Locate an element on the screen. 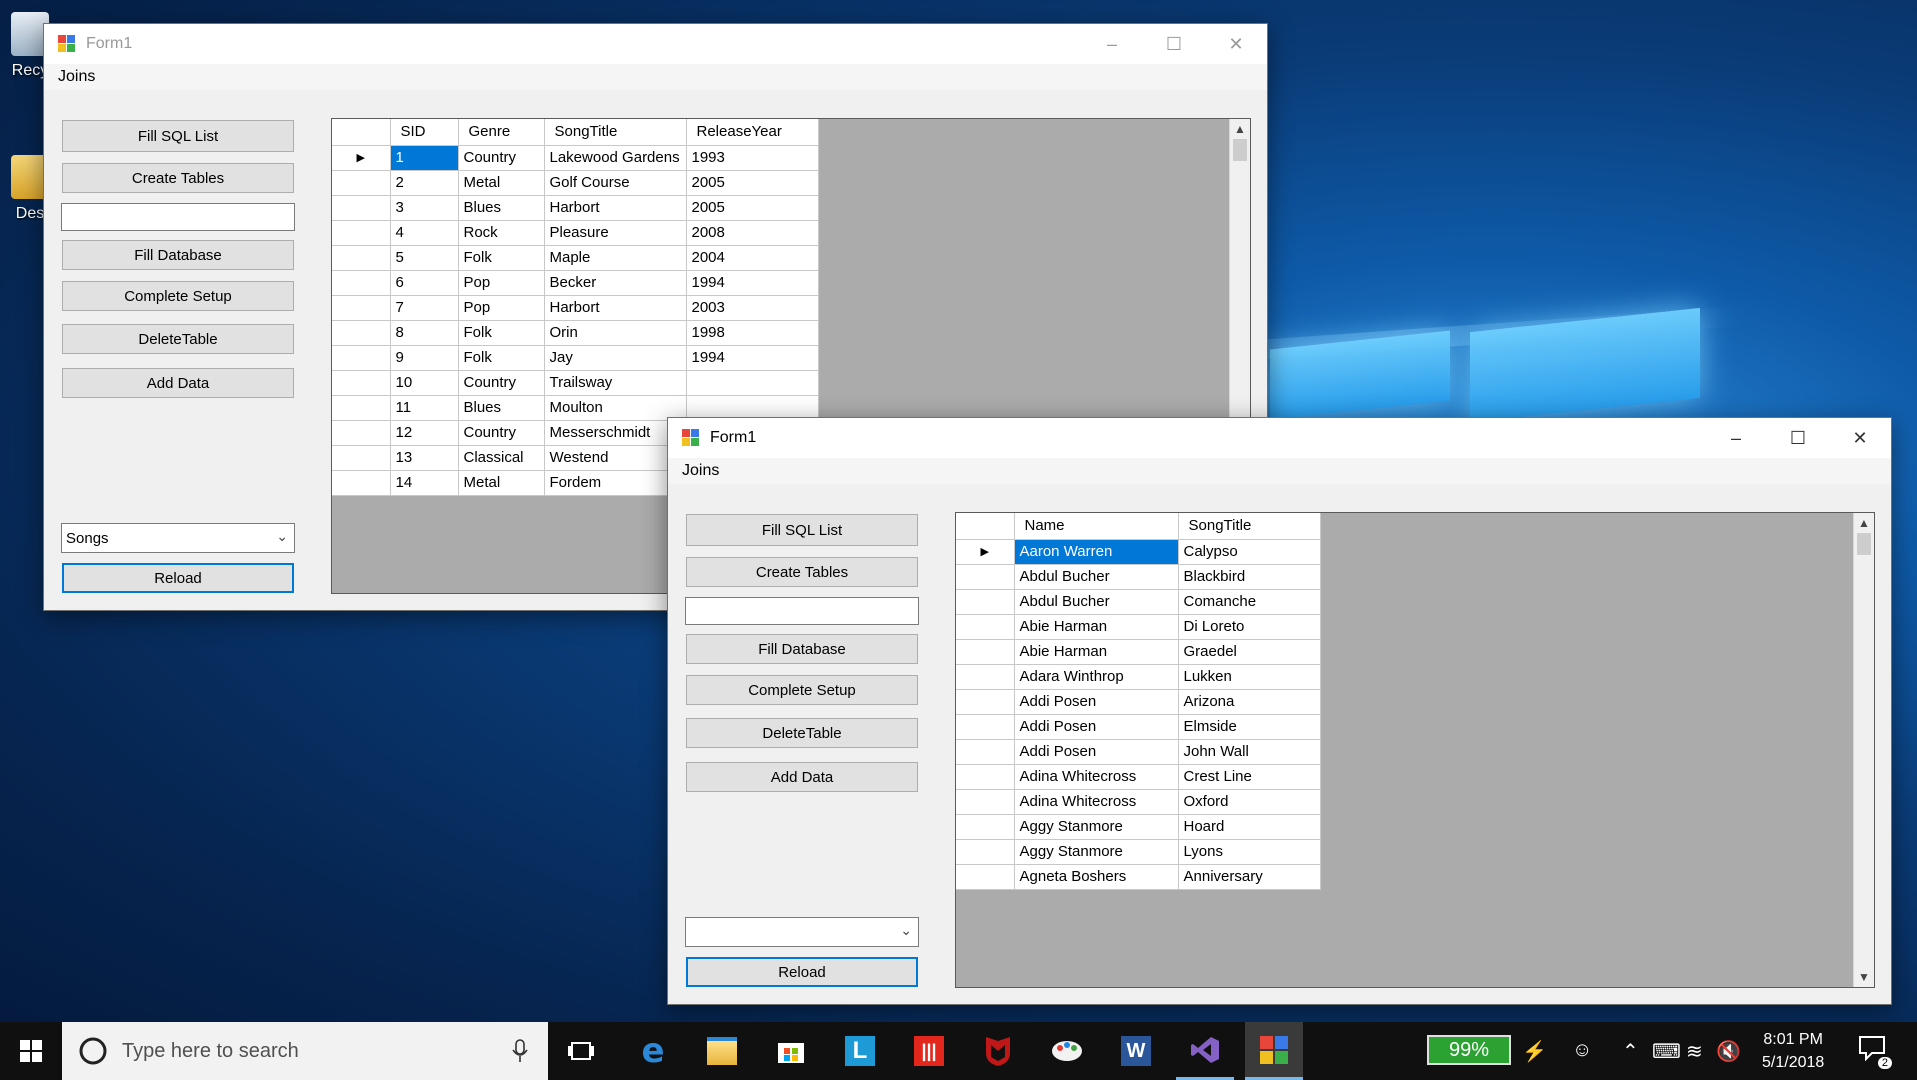  table-cell: 7 is located at coordinates (424, 308).